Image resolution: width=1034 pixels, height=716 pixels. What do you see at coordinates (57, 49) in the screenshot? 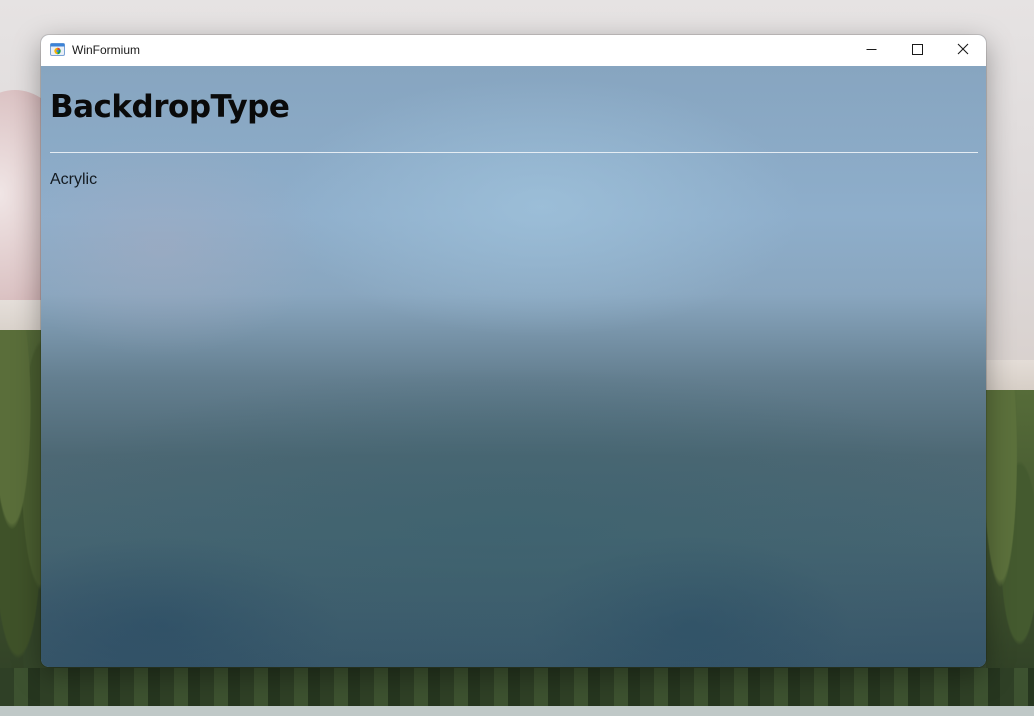
I see `browser-icon` at bounding box center [57, 49].